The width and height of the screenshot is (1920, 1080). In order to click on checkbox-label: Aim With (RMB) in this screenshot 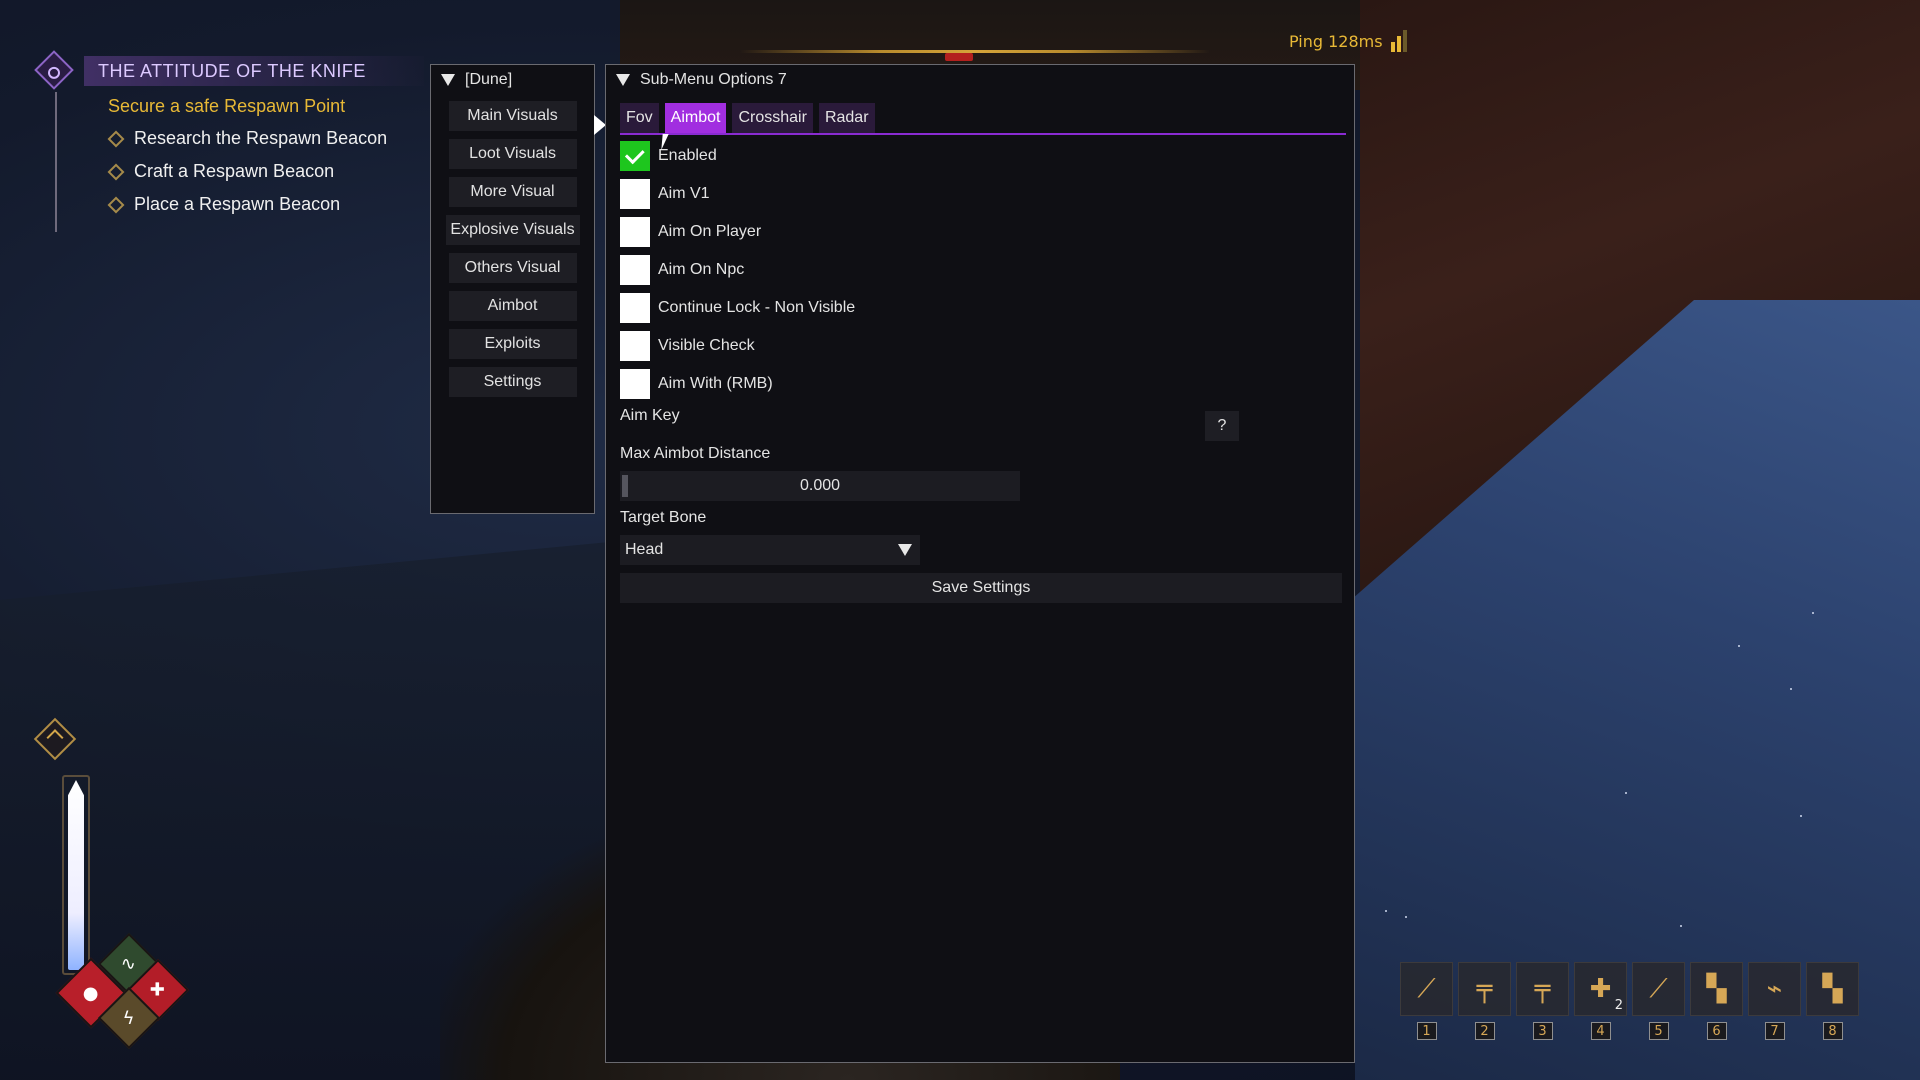, I will do `click(715, 383)`.